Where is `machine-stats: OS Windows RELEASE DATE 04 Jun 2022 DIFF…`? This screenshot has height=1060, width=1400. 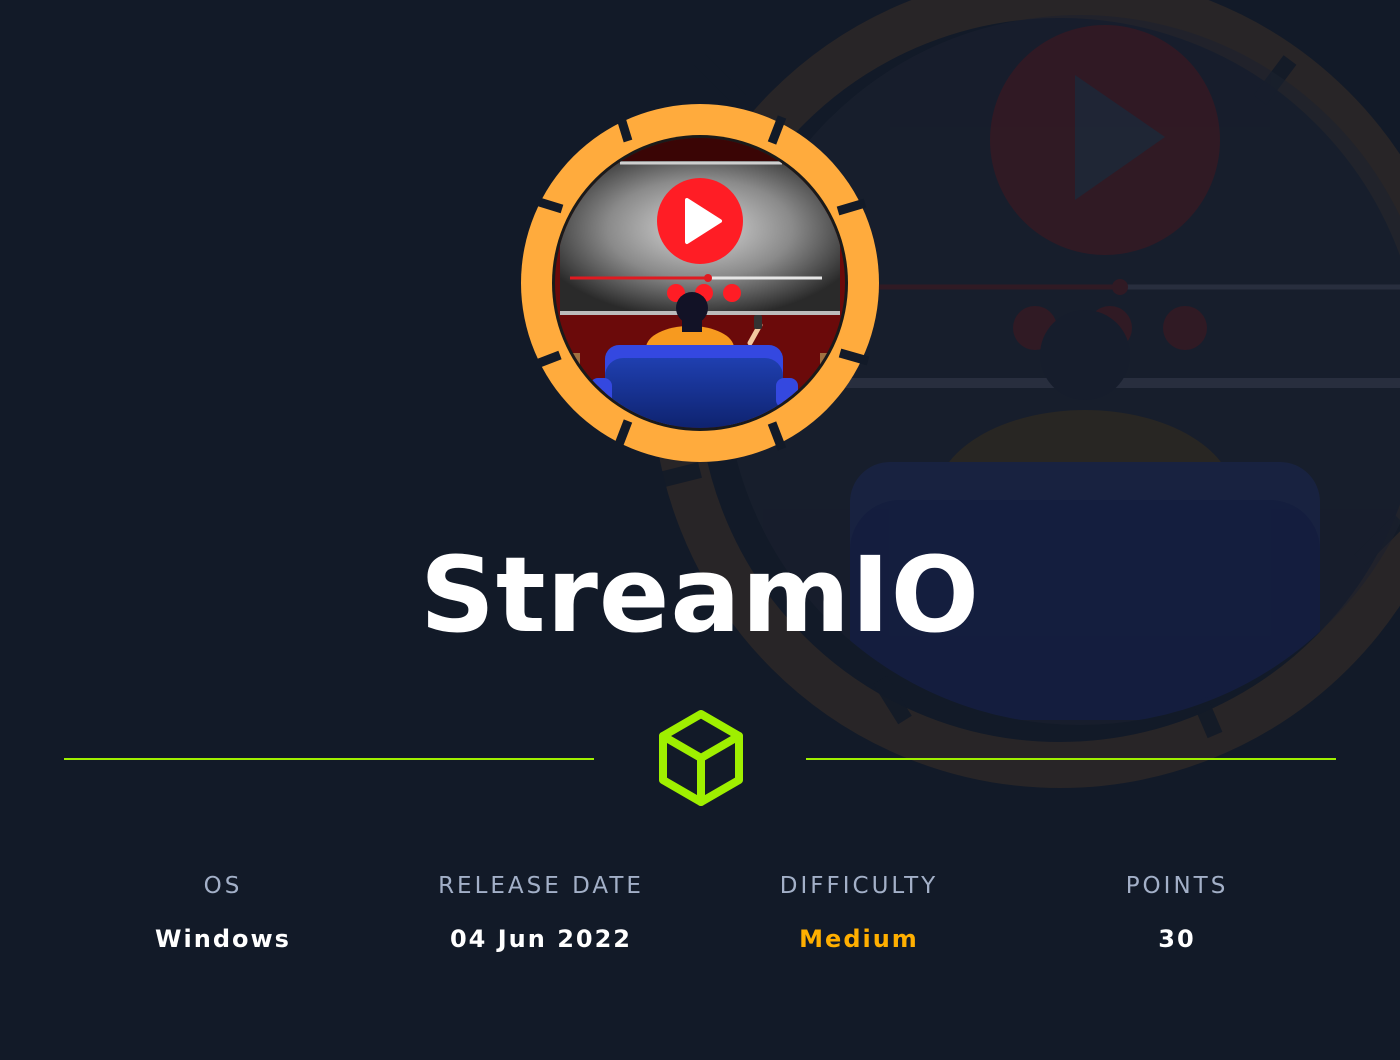
machine-stats: OS Windows RELEASE DATE 04 Jun 2022 DIFF… is located at coordinates (700, 921).